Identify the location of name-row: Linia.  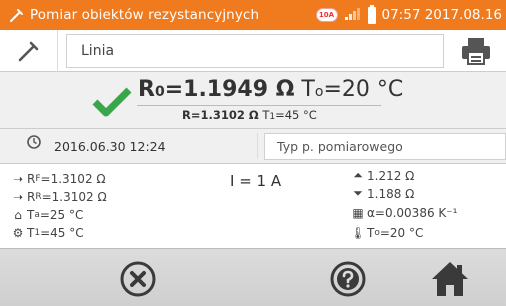
(253, 51).